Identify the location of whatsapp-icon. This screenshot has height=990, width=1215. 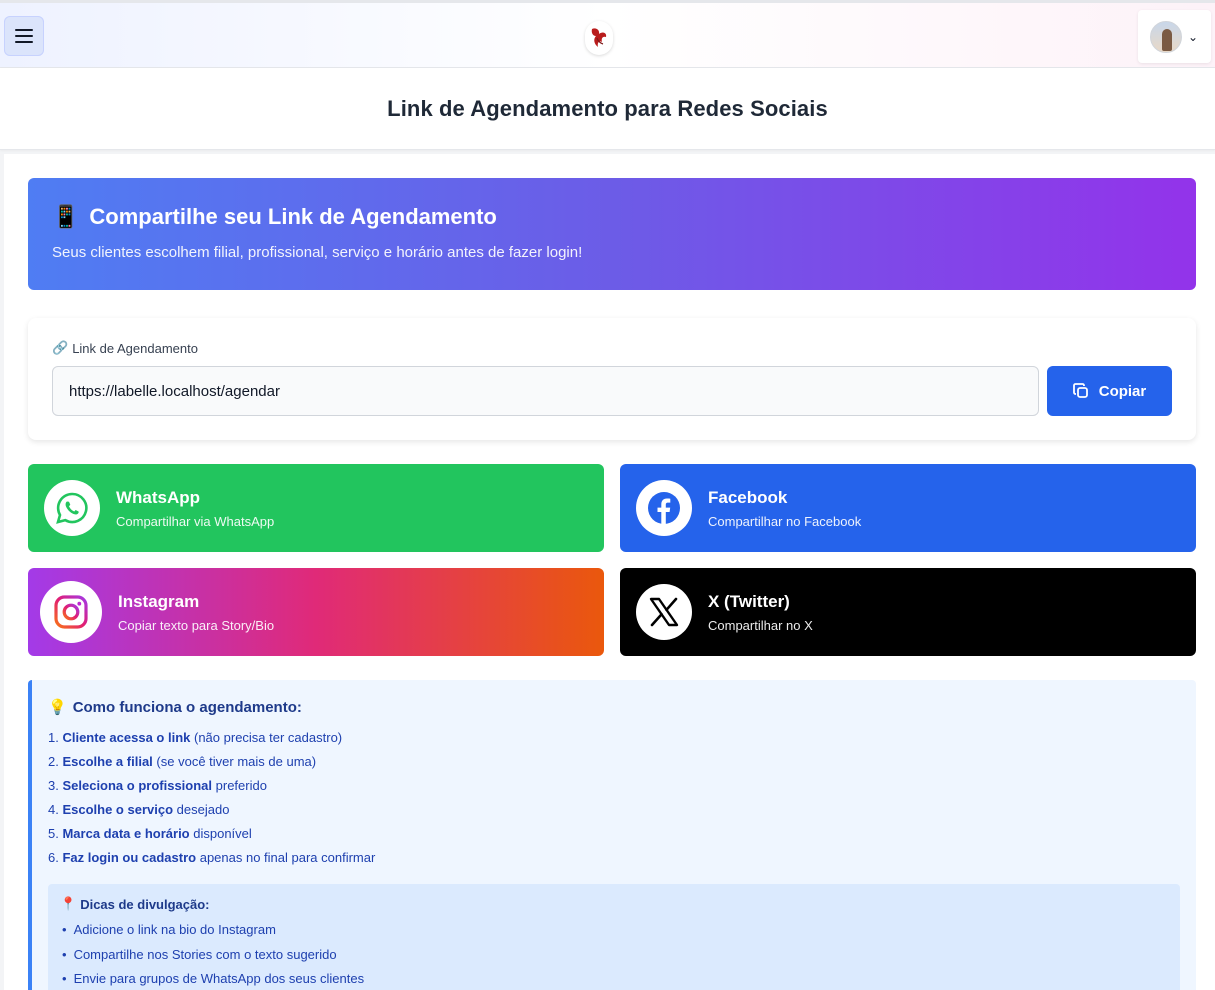
(72, 508).